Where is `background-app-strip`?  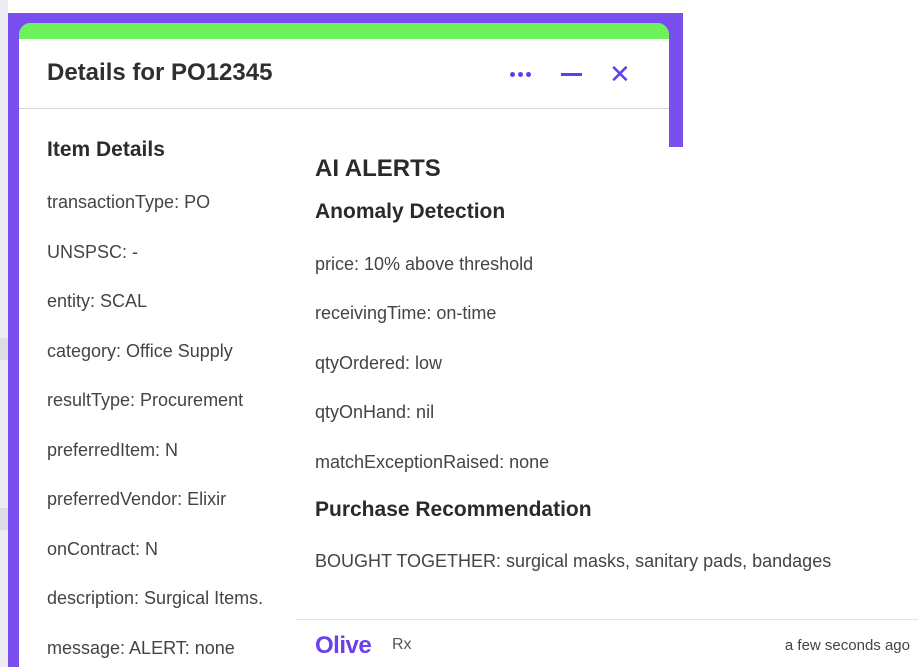
background-app-strip is located at coordinates (4, 333).